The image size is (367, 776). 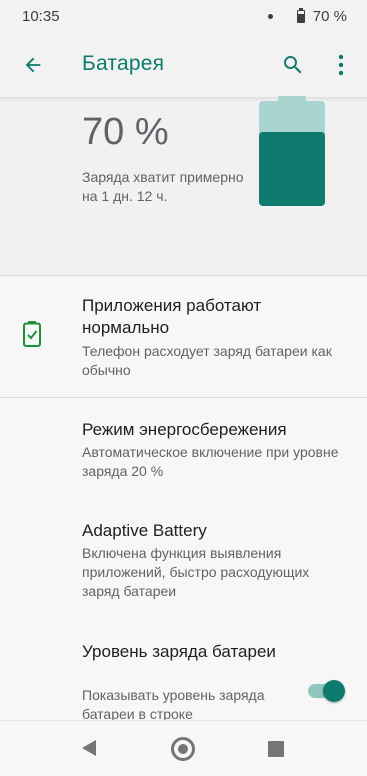 I want to click on more-options-button, so click(x=341, y=65).